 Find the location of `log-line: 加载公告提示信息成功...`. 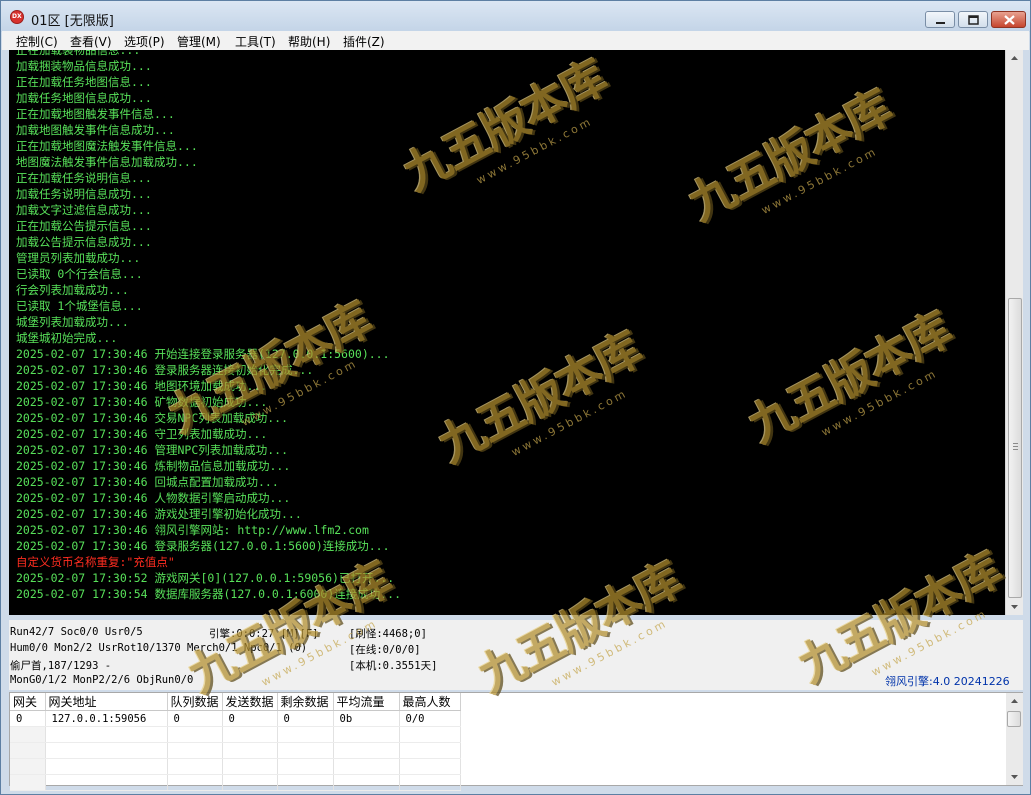

log-line: 加载公告提示信息成功... is located at coordinates (84, 242).